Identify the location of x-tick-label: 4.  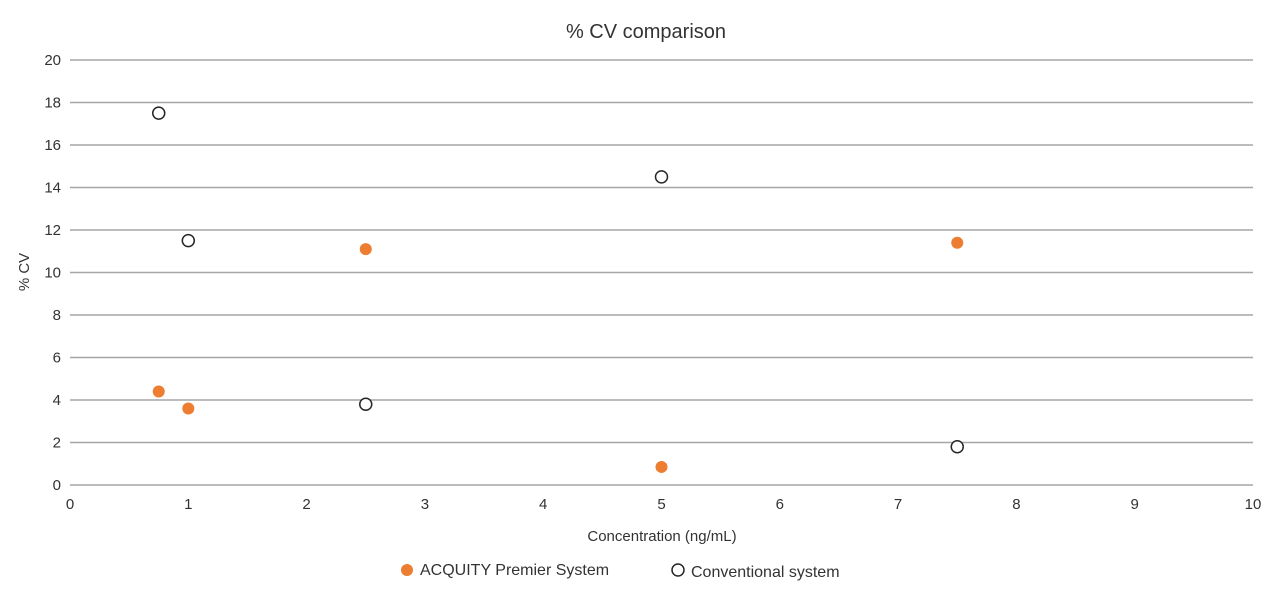
(543, 504).